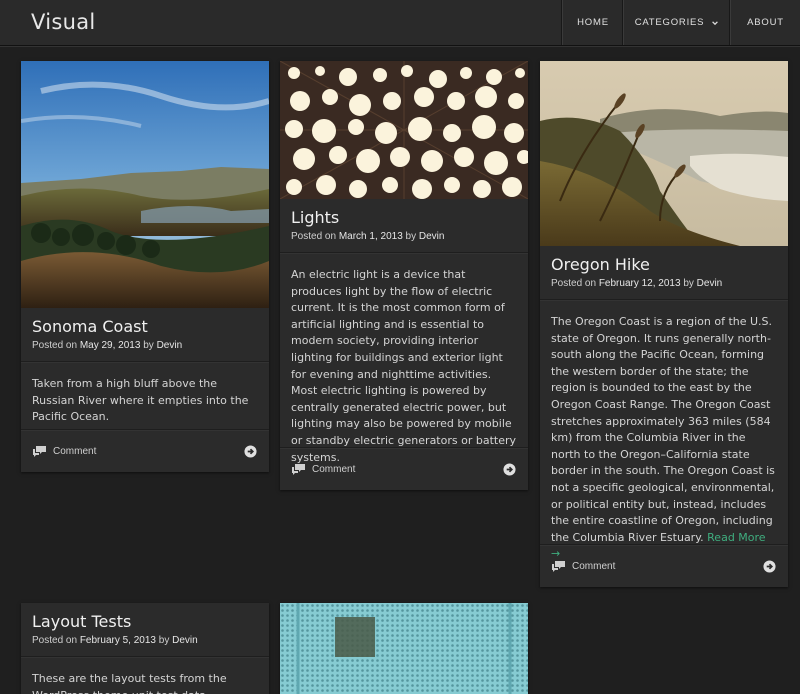 This screenshot has width=800, height=694. What do you see at coordinates (765, 22) in the screenshot?
I see `nav-about: ABOUT` at bounding box center [765, 22].